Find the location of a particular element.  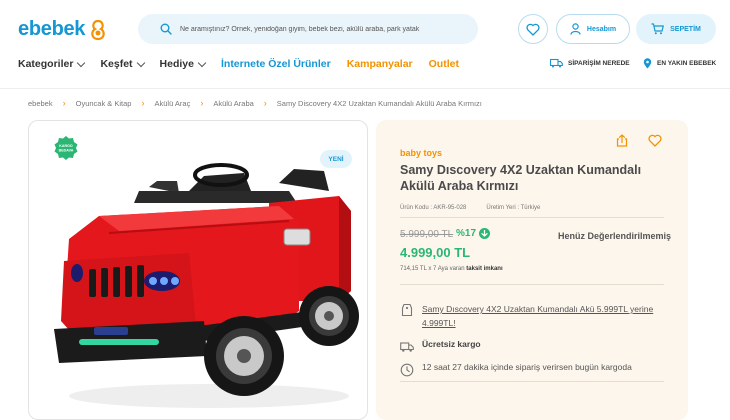

current-price: 4.999,00 TL is located at coordinates (435, 252).